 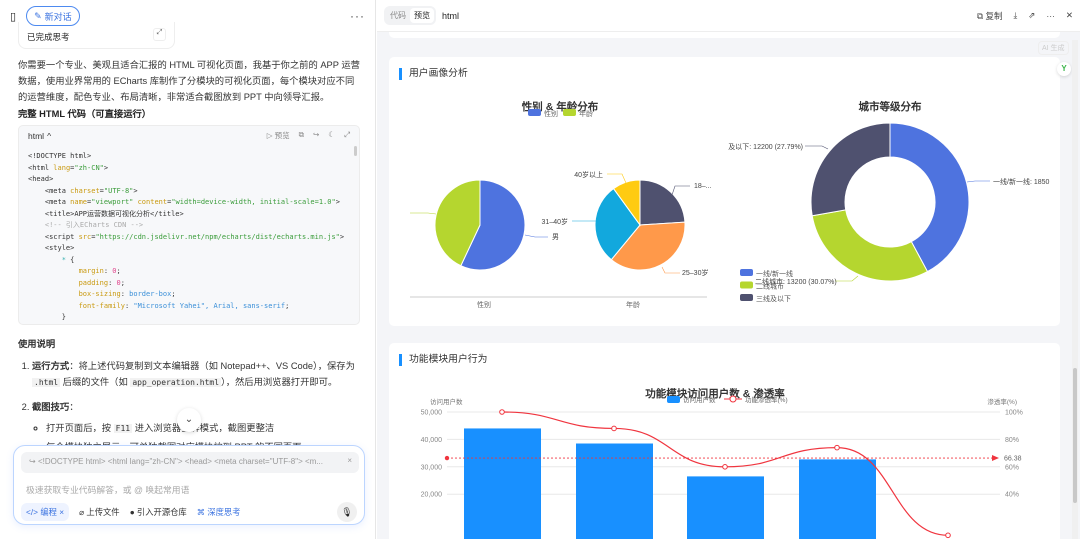 What do you see at coordinates (112, 282) in the screenshot?
I see `code-token: :` at bounding box center [112, 282].